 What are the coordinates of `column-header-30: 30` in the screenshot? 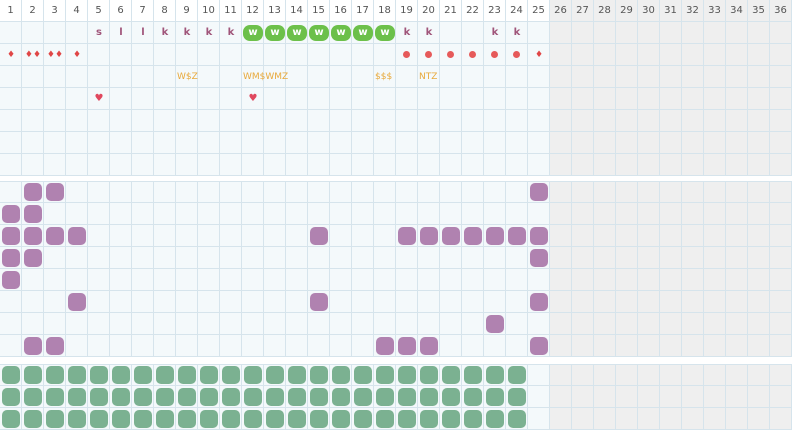 It's located at (649, 11).